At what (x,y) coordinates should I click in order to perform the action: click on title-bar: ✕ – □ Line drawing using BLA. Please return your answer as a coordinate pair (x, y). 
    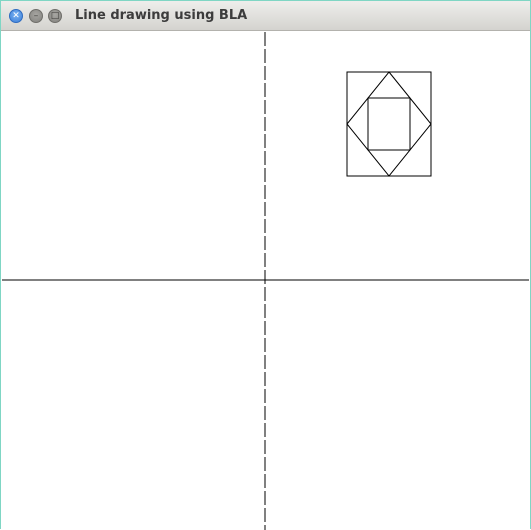
    Looking at the image, I should click on (265, 16).